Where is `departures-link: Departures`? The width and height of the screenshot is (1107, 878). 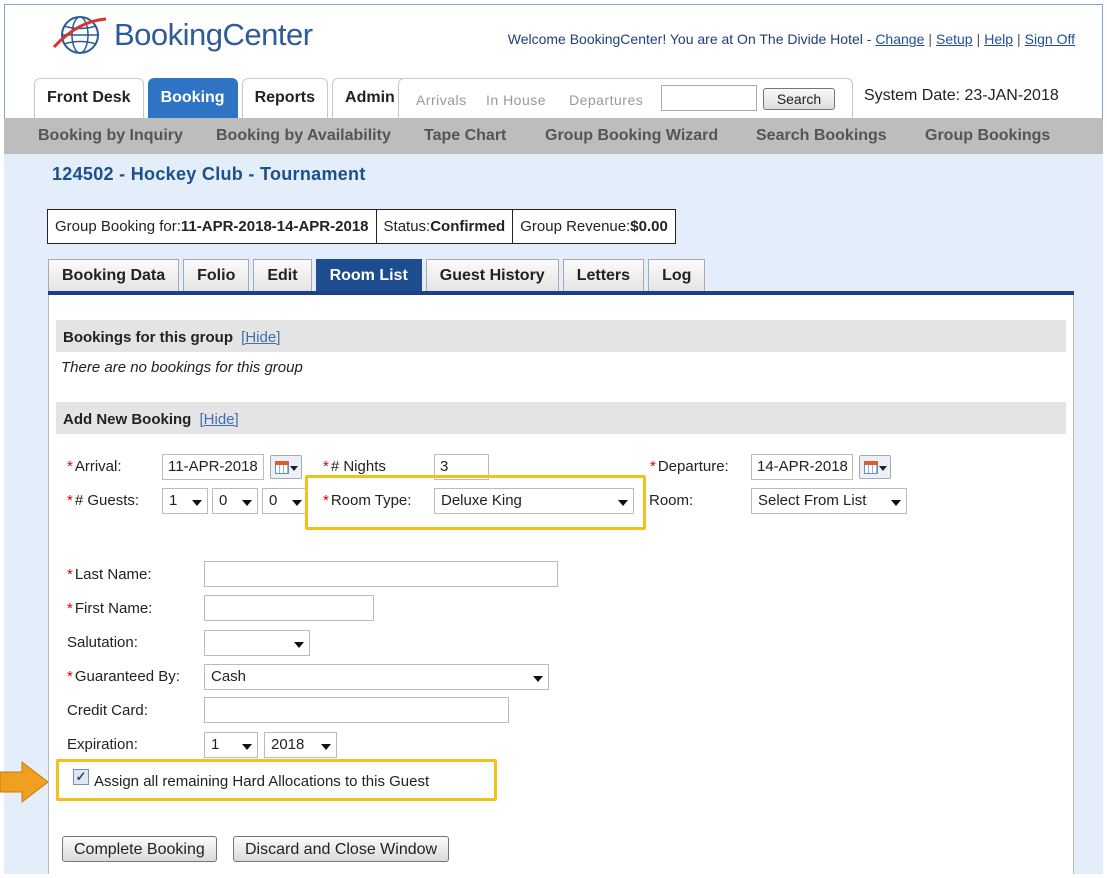 departures-link: Departures is located at coordinates (606, 100).